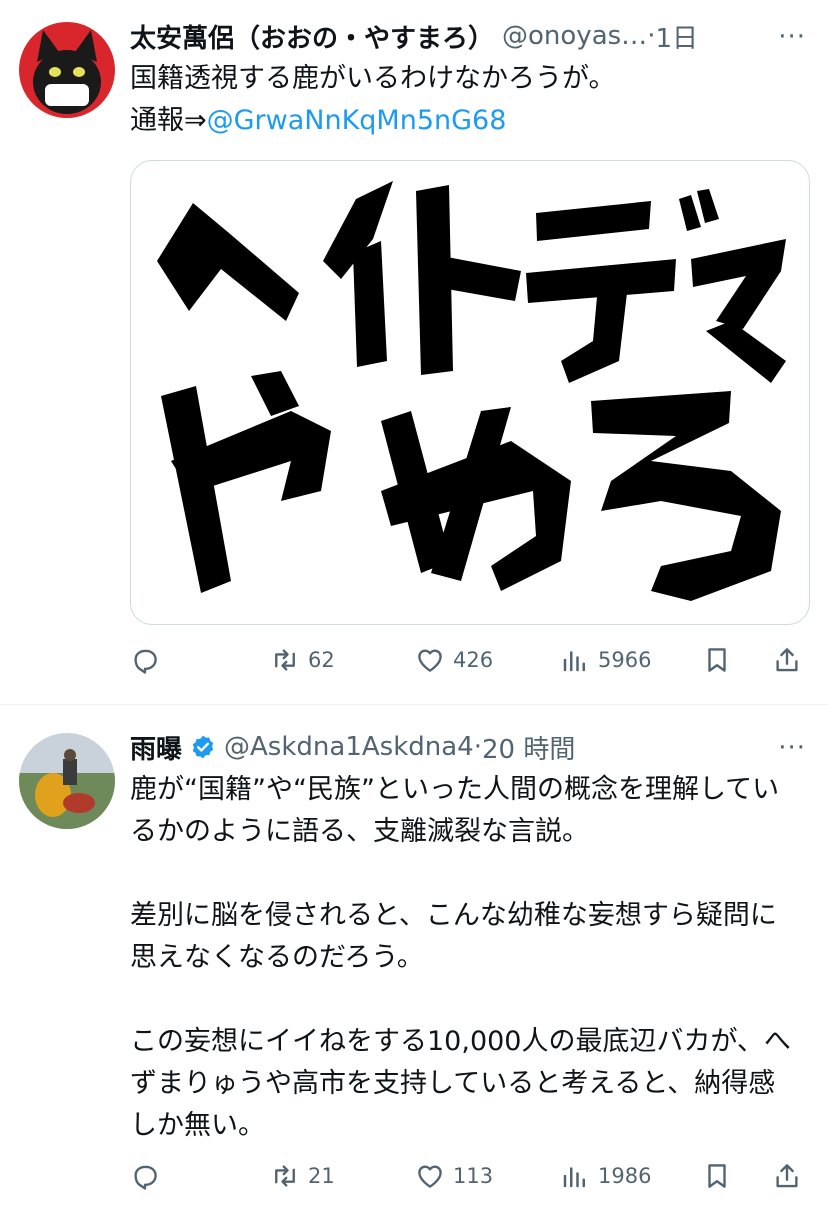  Describe the element at coordinates (473, 660) in the screenshot. I see `like-count: 426` at that location.